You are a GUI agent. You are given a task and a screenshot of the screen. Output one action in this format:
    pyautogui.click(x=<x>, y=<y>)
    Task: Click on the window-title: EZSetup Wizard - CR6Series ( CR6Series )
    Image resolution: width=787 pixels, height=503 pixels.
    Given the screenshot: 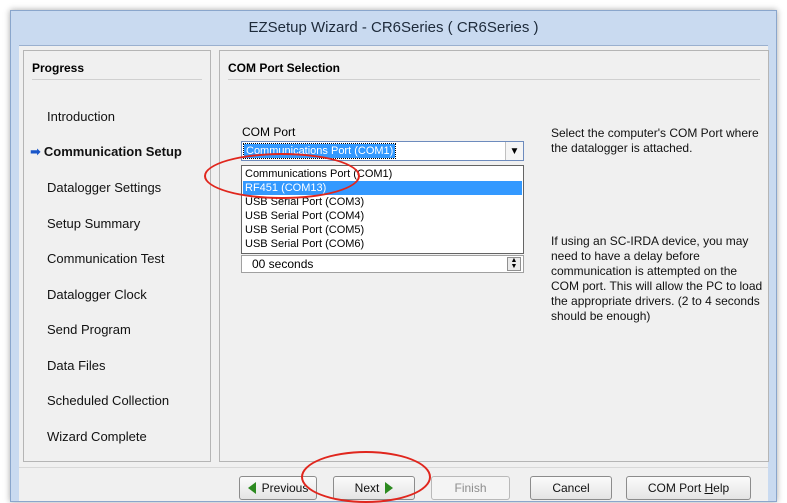 What is the action you would take?
    pyautogui.click(x=393, y=27)
    